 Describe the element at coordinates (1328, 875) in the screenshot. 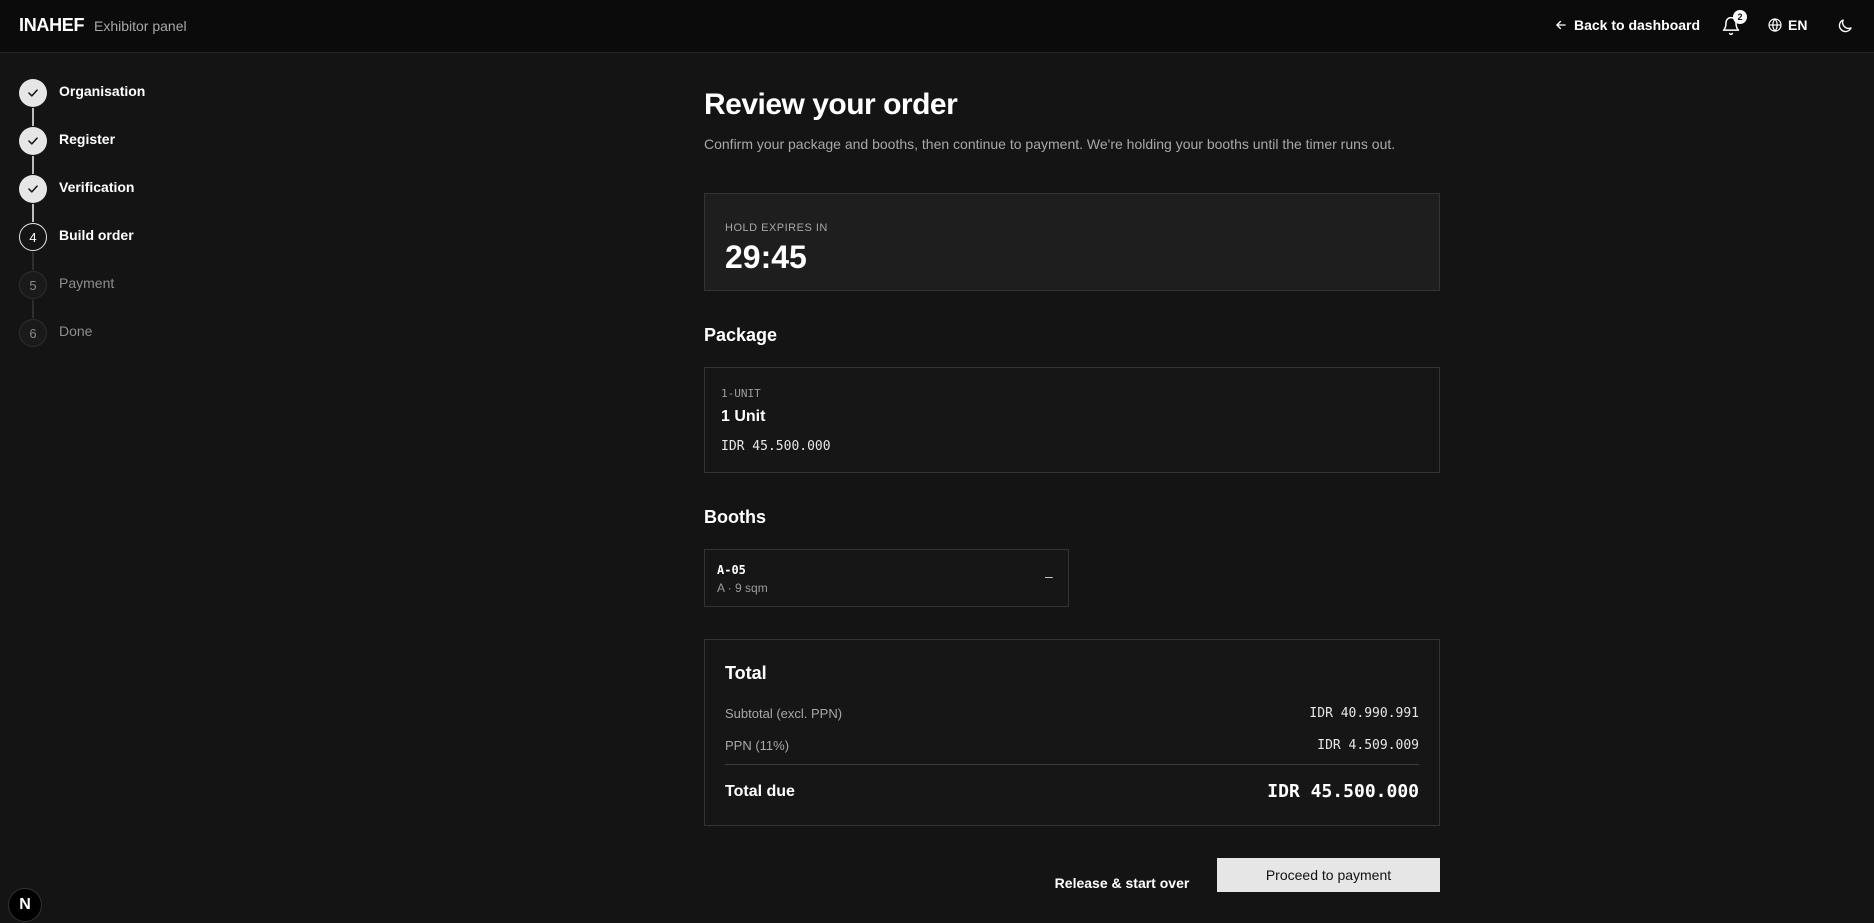

I see `proceed-to-payment-button: Proceed to payment` at that location.